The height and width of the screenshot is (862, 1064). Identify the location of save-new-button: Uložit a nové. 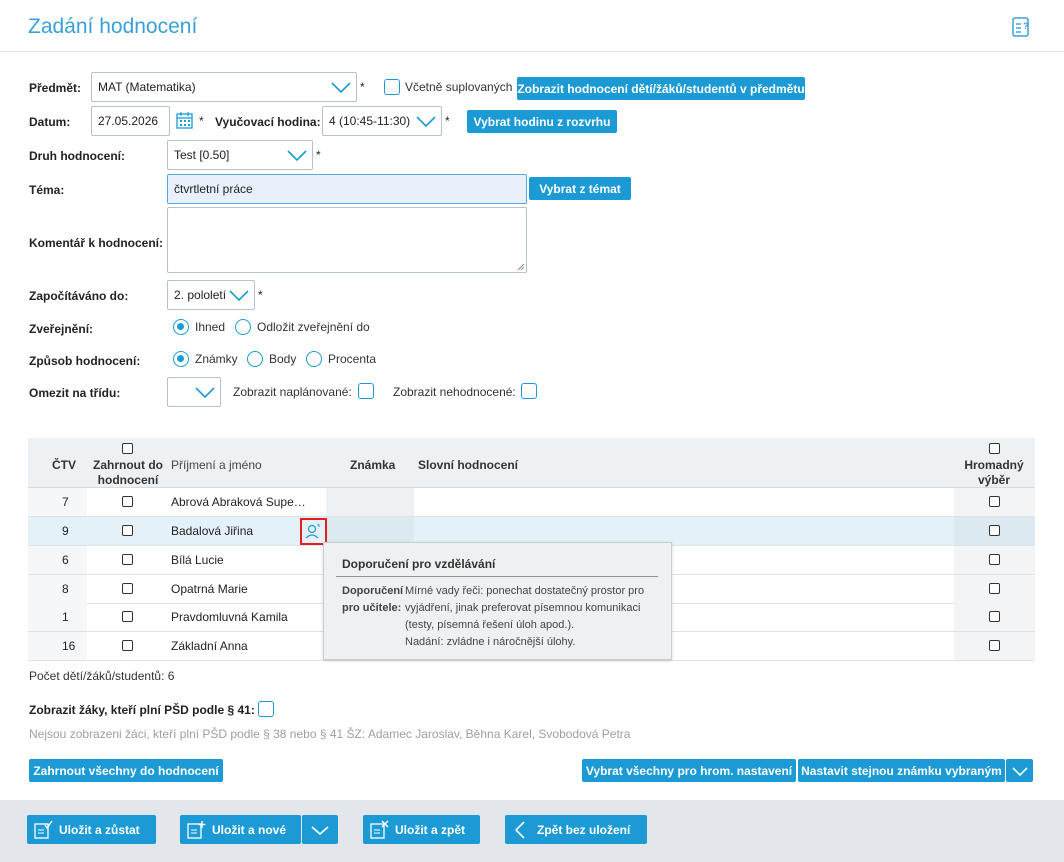
(240, 829).